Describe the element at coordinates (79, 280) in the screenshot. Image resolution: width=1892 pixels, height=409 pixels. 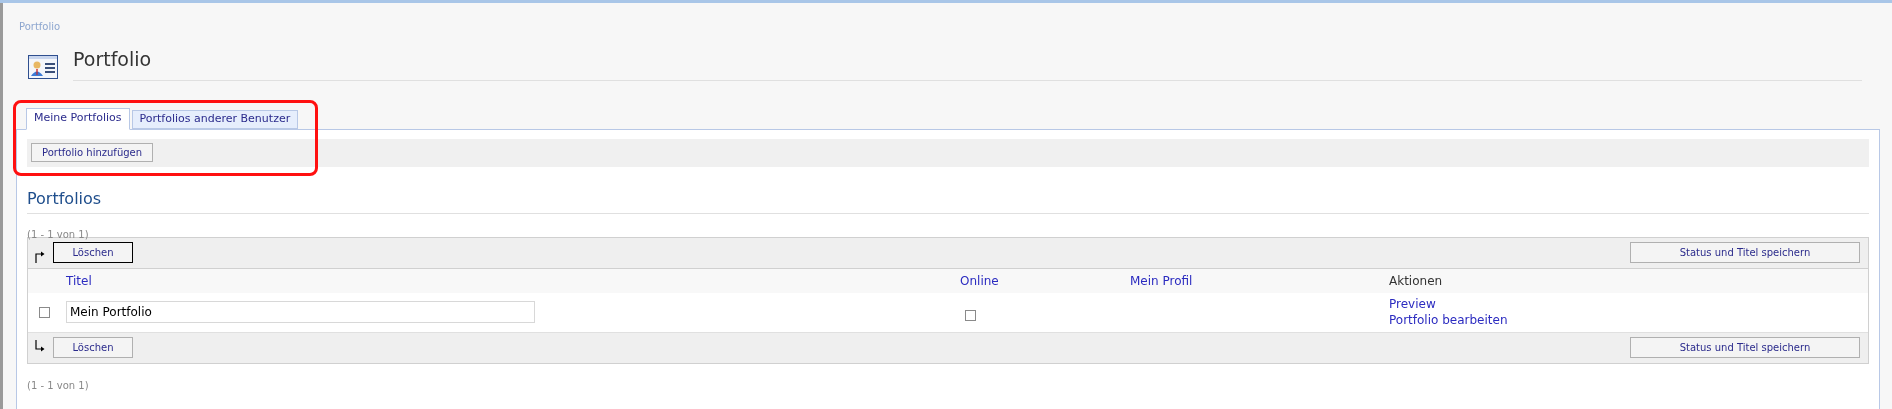
I see `column-header: Titel` at that location.